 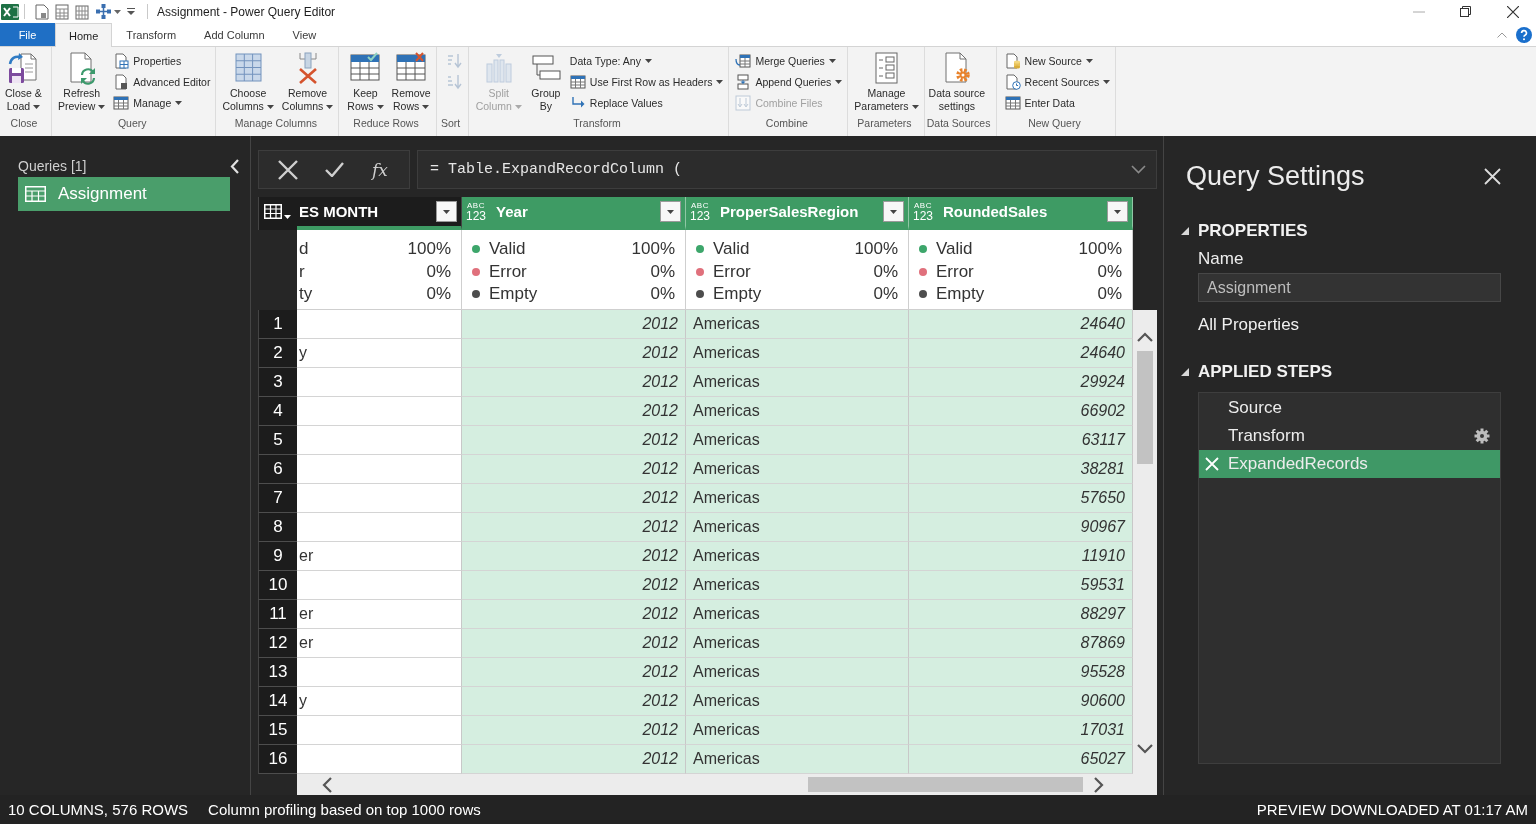 What do you see at coordinates (1249, 325) in the screenshot?
I see `all-properties-link: All Properties` at bounding box center [1249, 325].